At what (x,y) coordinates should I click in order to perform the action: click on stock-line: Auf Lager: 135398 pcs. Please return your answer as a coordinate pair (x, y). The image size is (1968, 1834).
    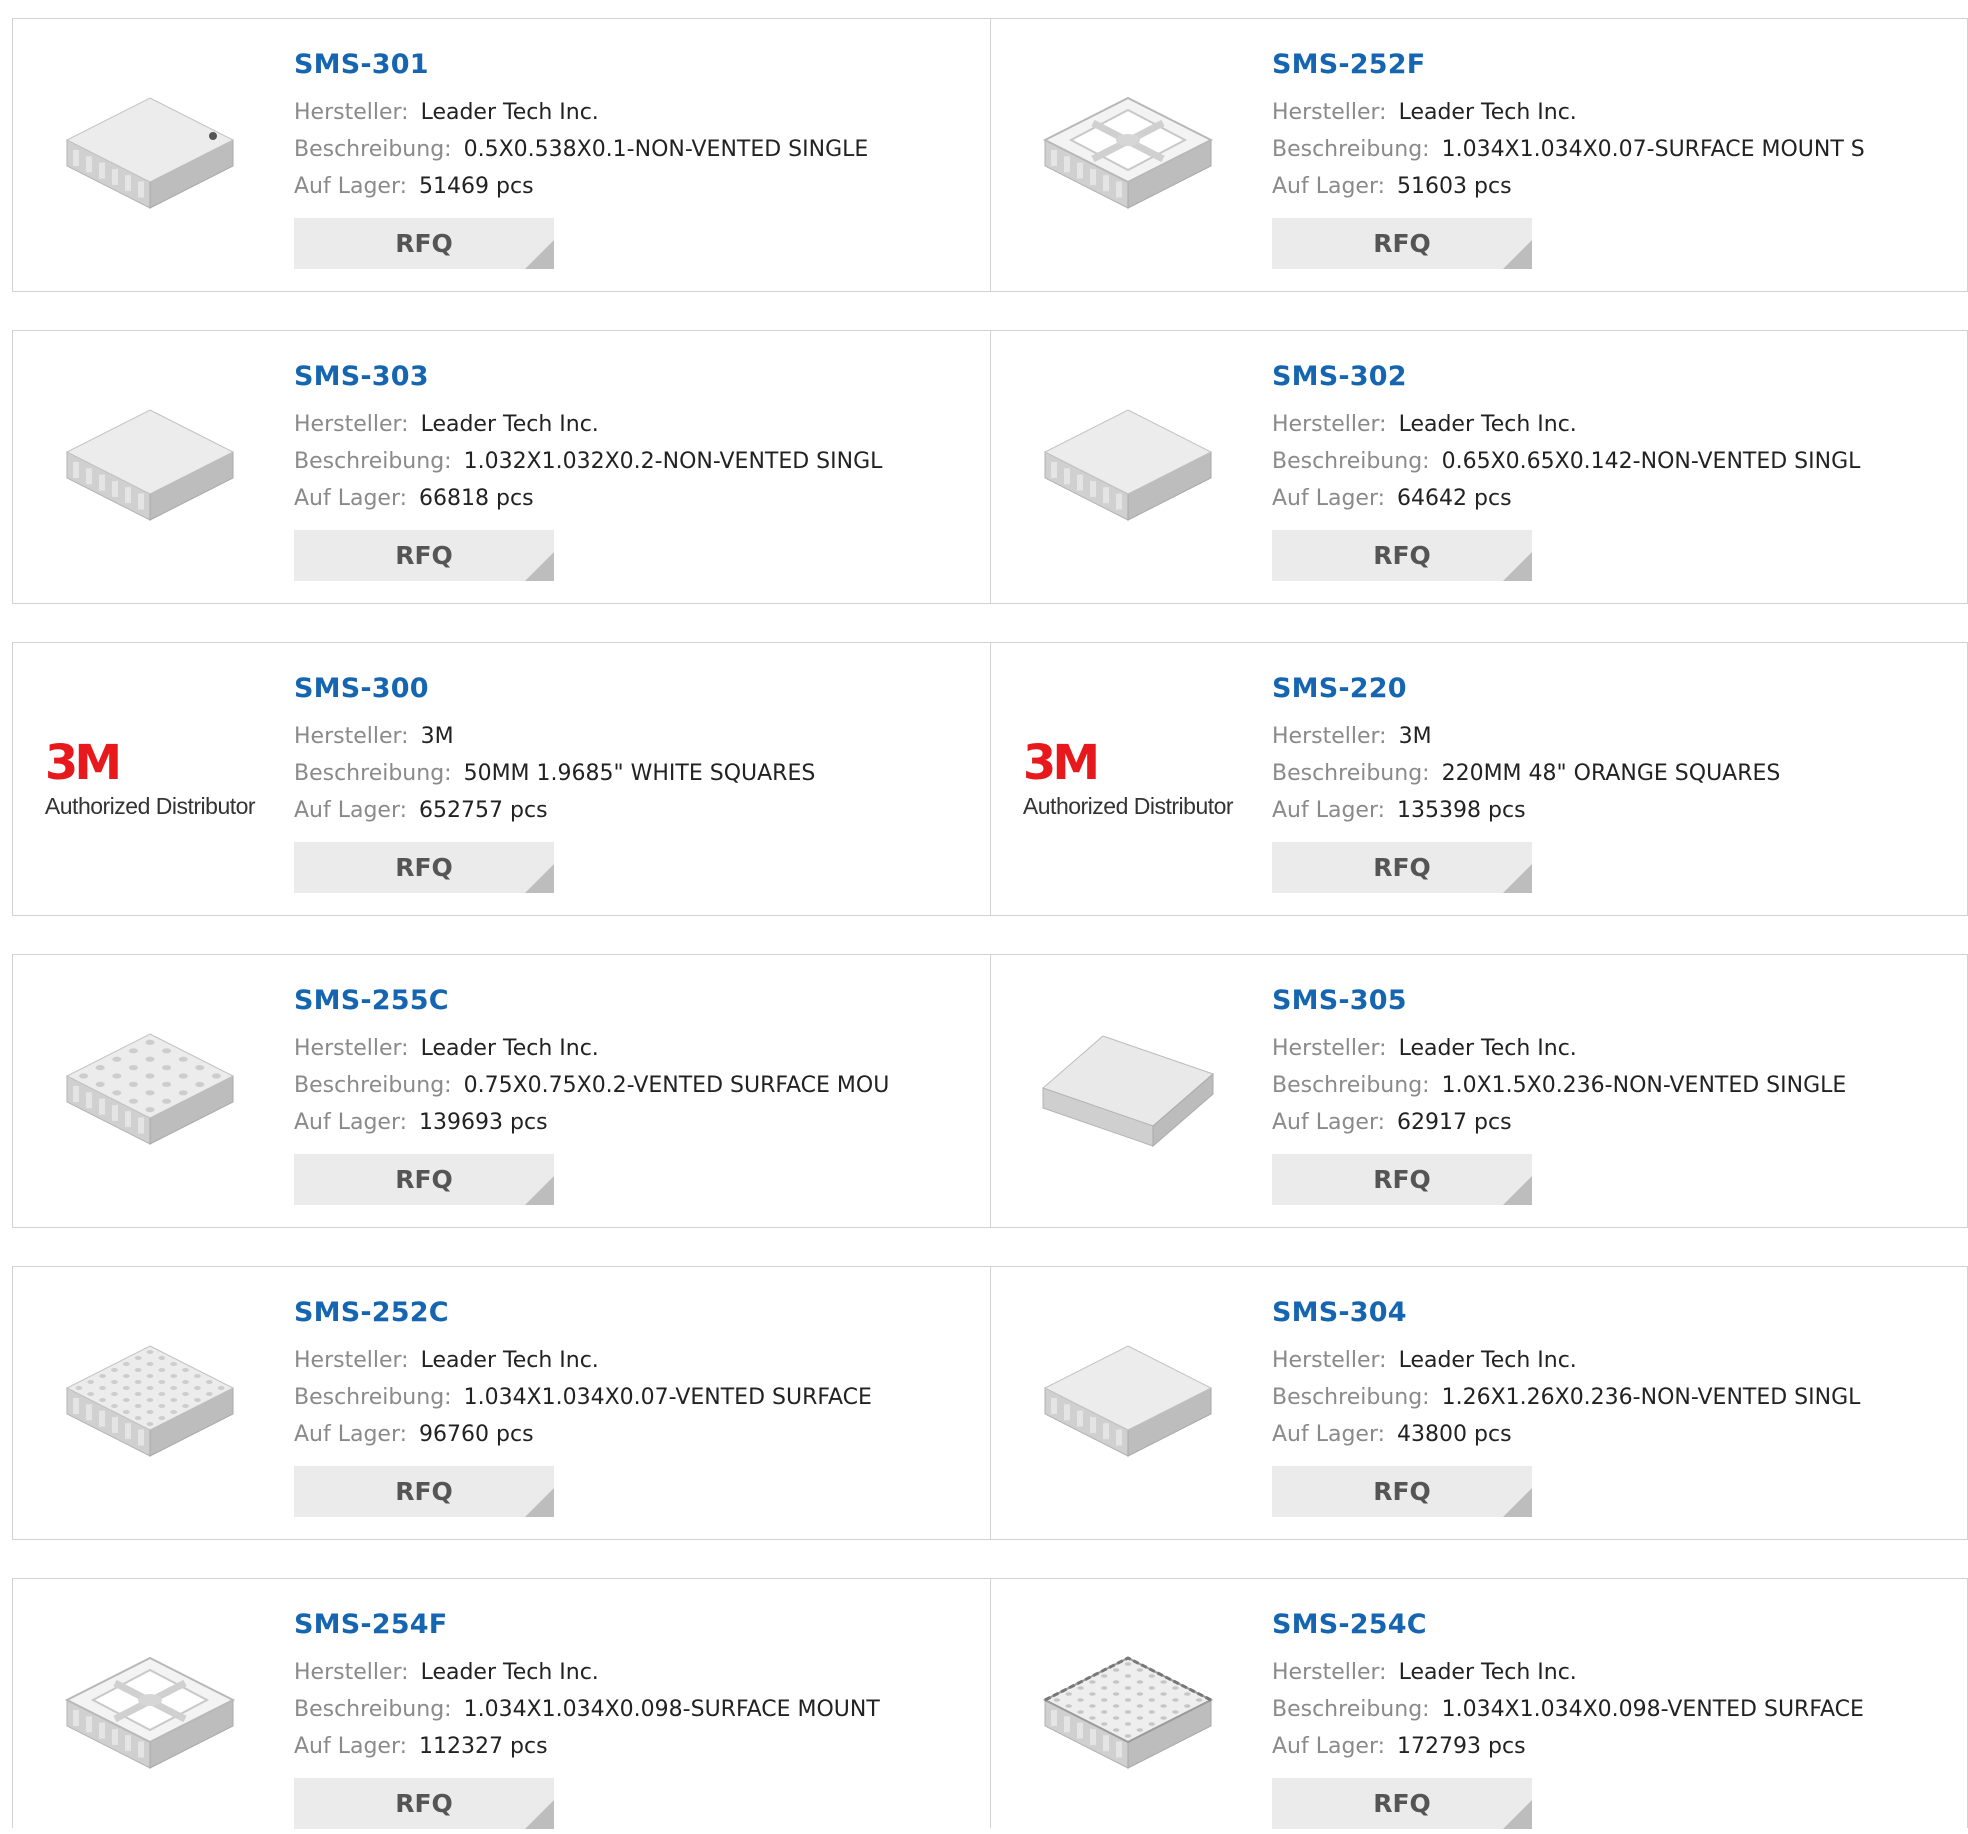
    Looking at the image, I should click on (1614, 810).